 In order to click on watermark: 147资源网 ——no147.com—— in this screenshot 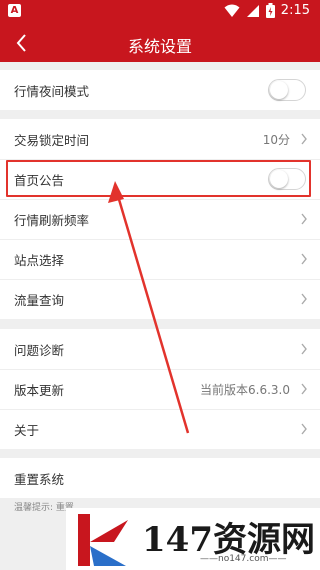, I will do `click(193, 539)`.